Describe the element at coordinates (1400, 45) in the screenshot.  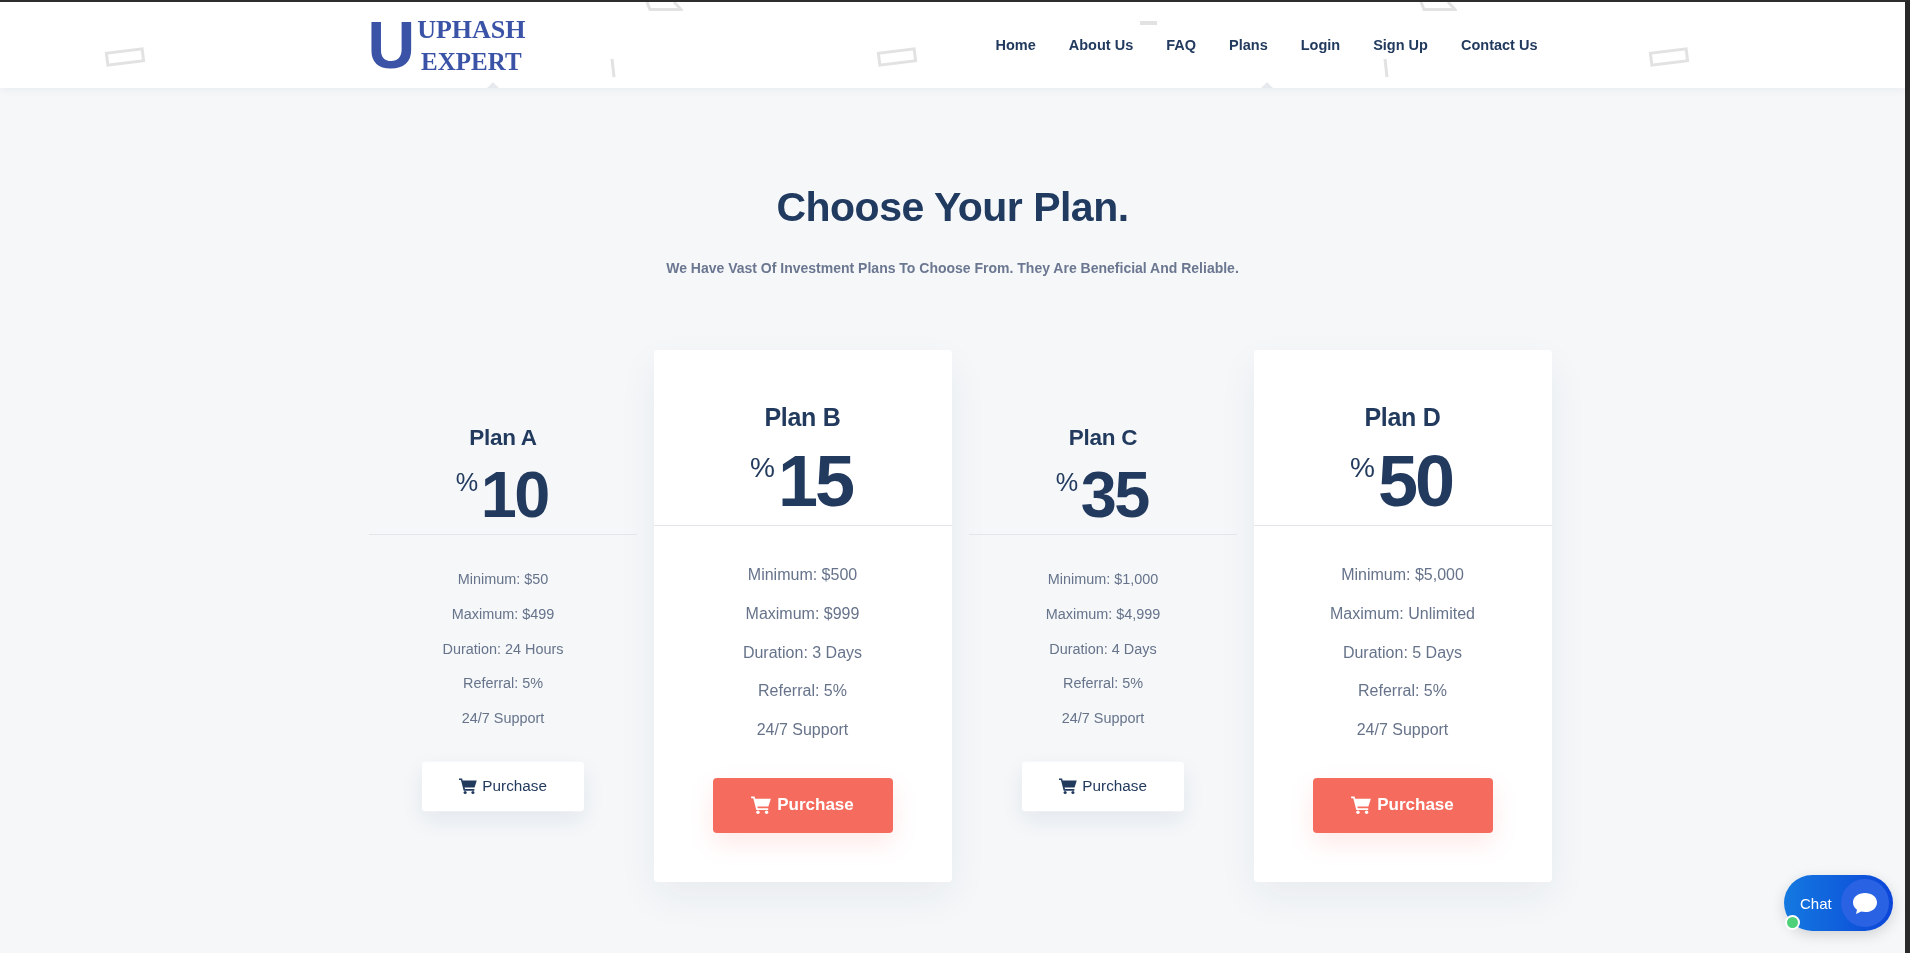
I see `nav-link: Sign Up` at that location.